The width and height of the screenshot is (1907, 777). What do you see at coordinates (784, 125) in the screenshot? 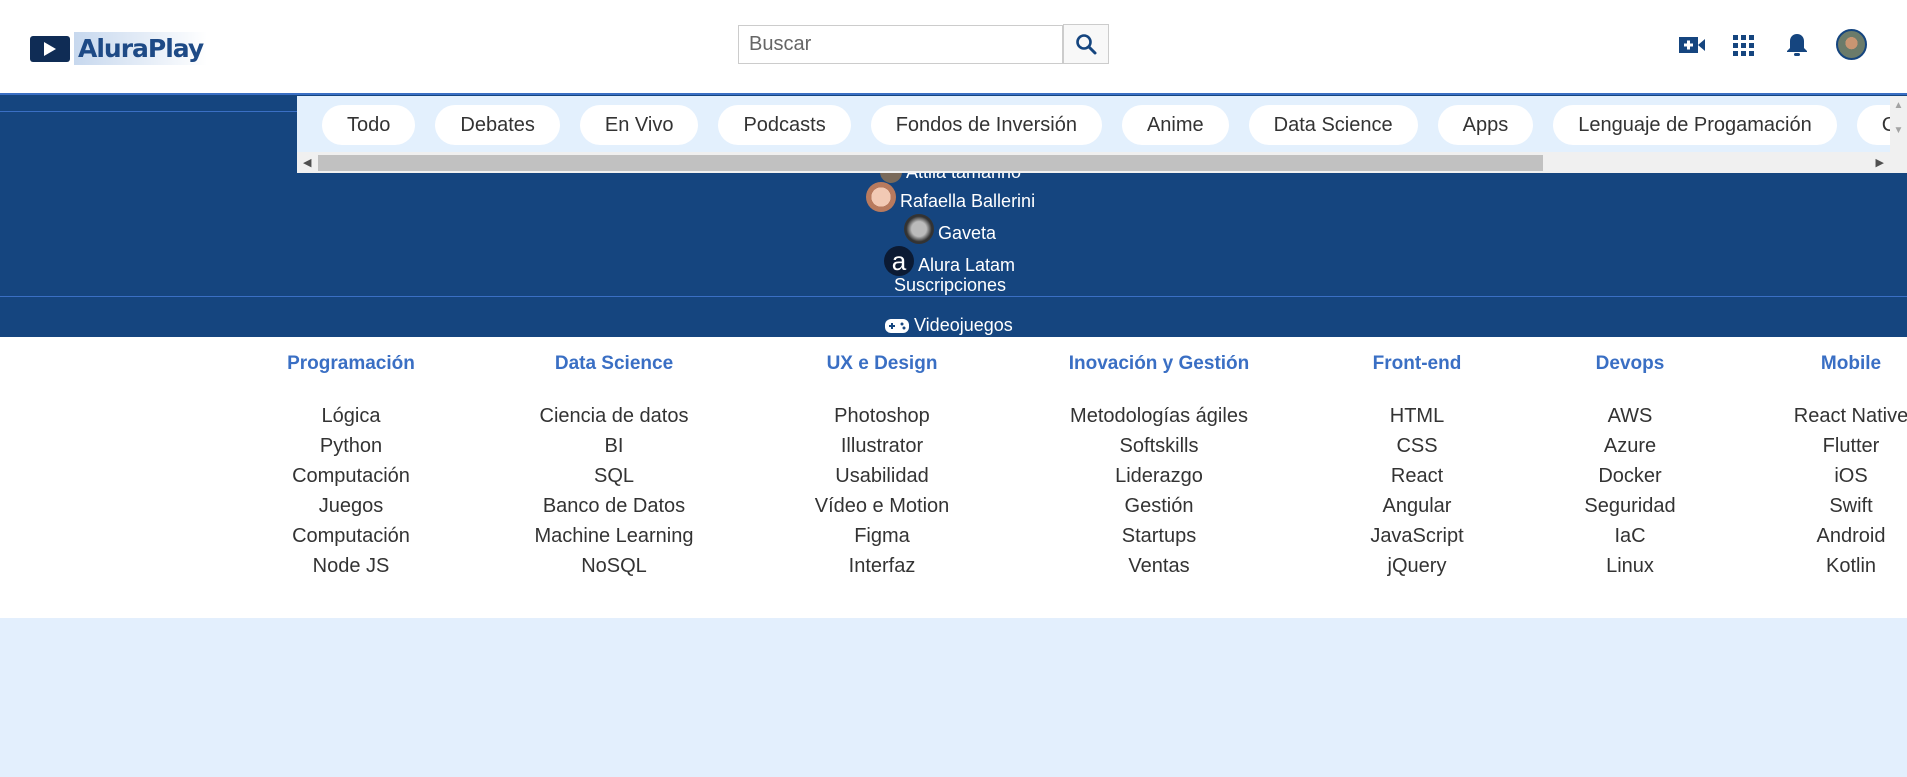
I see `chip-category: Podcasts` at bounding box center [784, 125].